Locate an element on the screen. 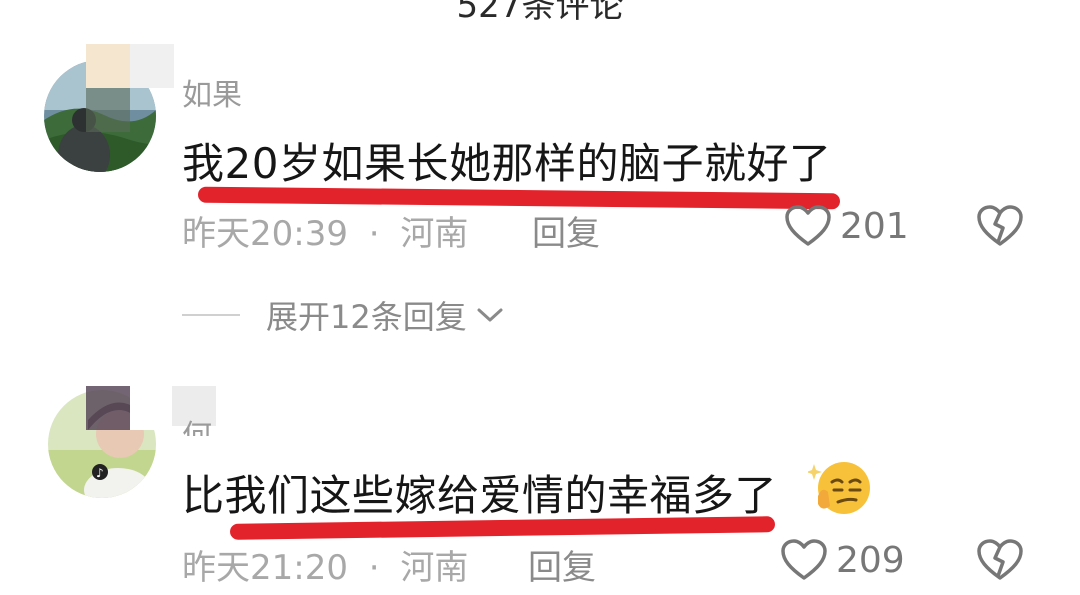  comment-time: 昨天21:20 is located at coordinates (265, 568).